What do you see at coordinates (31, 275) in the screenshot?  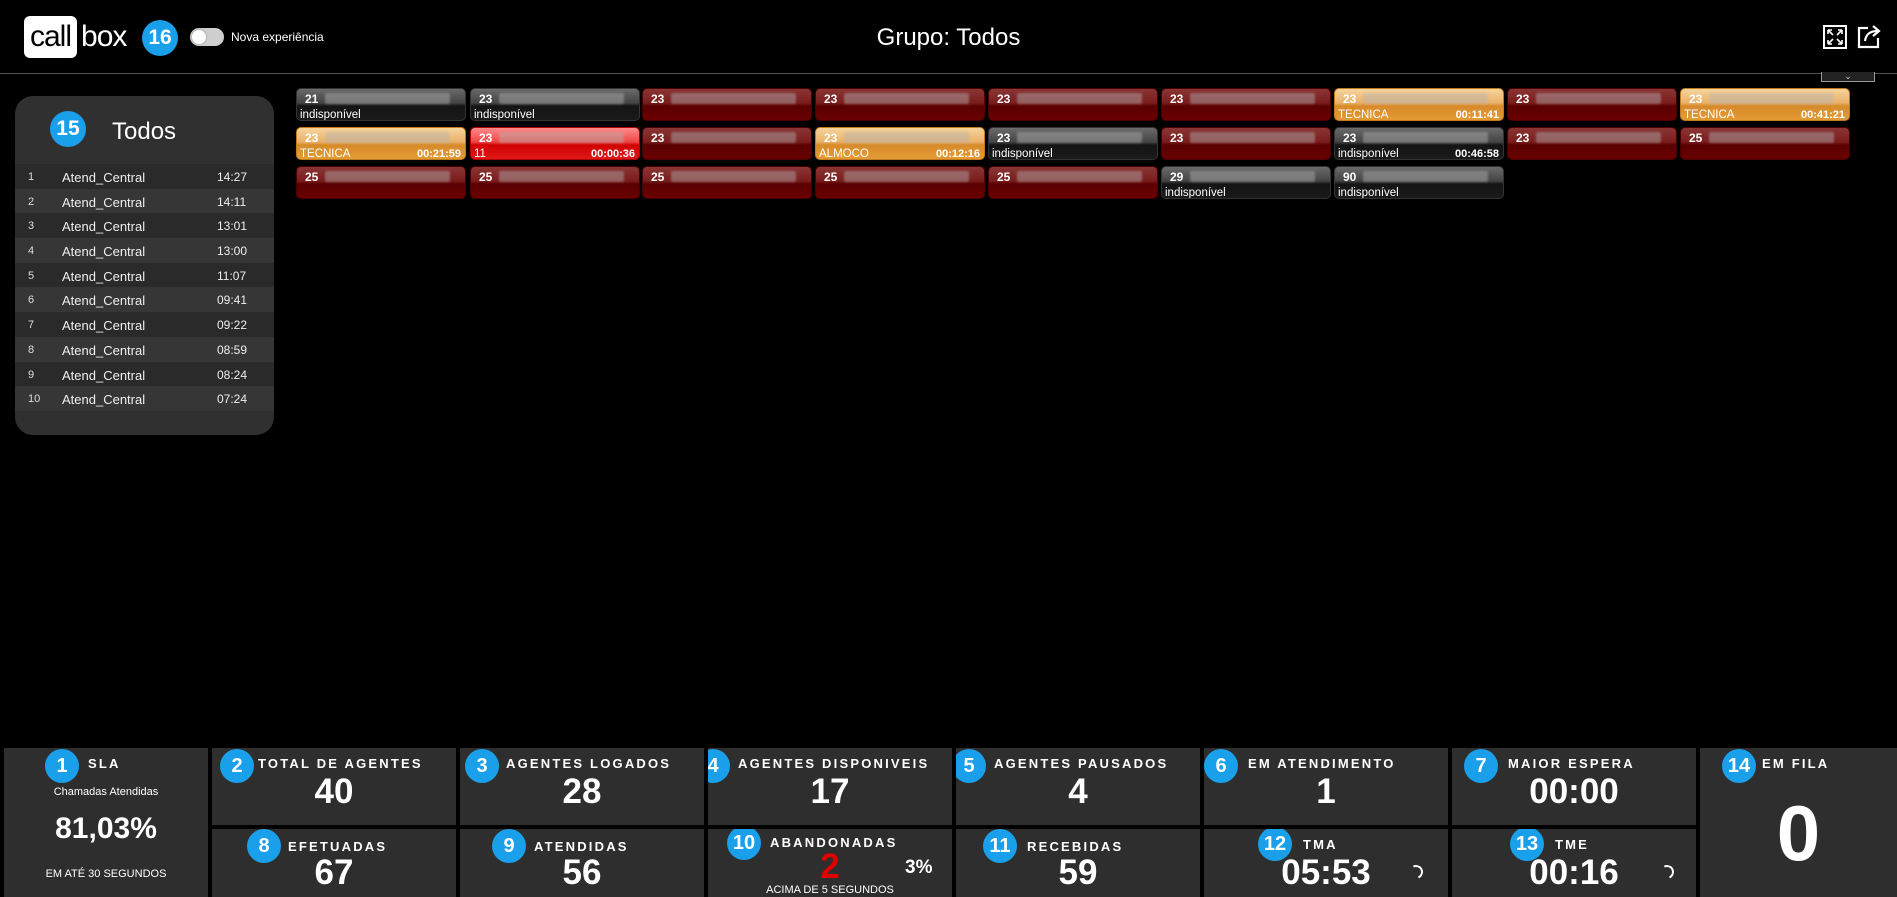 I see `ranking-position: 5` at bounding box center [31, 275].